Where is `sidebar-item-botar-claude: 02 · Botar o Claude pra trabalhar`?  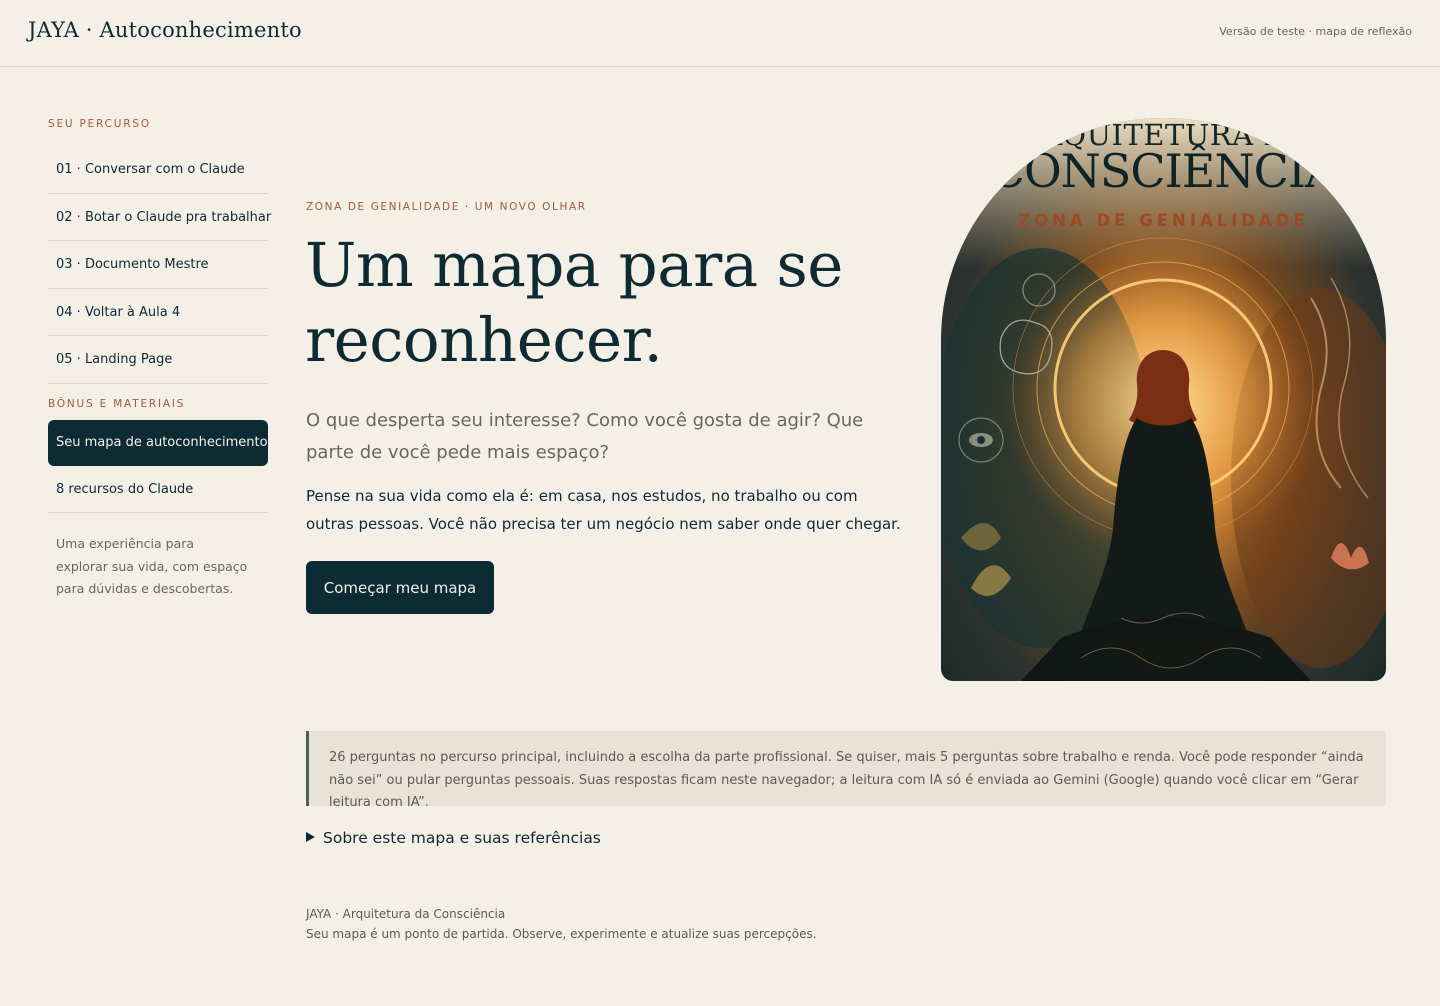
sidebar-item-botar-claude: 02 · Botar o Claude pra trabalhar is located at coordinates (159, 217).